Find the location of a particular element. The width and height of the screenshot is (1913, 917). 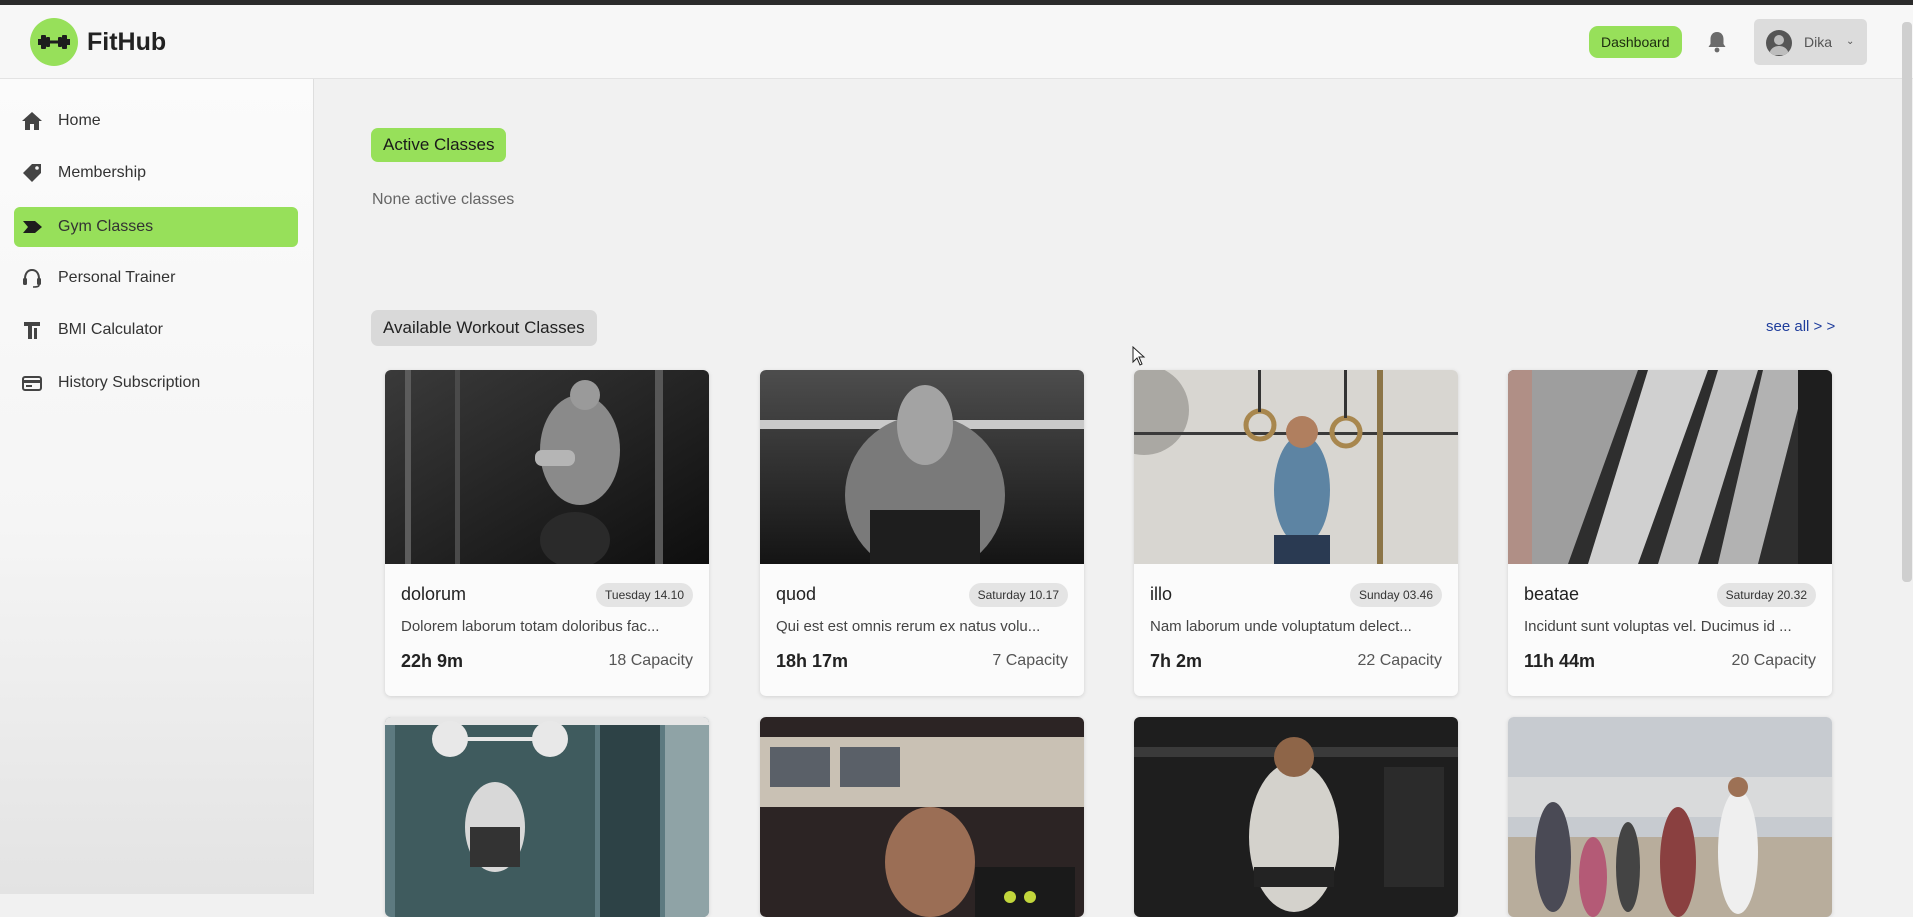

mouse-cursor-icon is located at coordinates (1139, 358).